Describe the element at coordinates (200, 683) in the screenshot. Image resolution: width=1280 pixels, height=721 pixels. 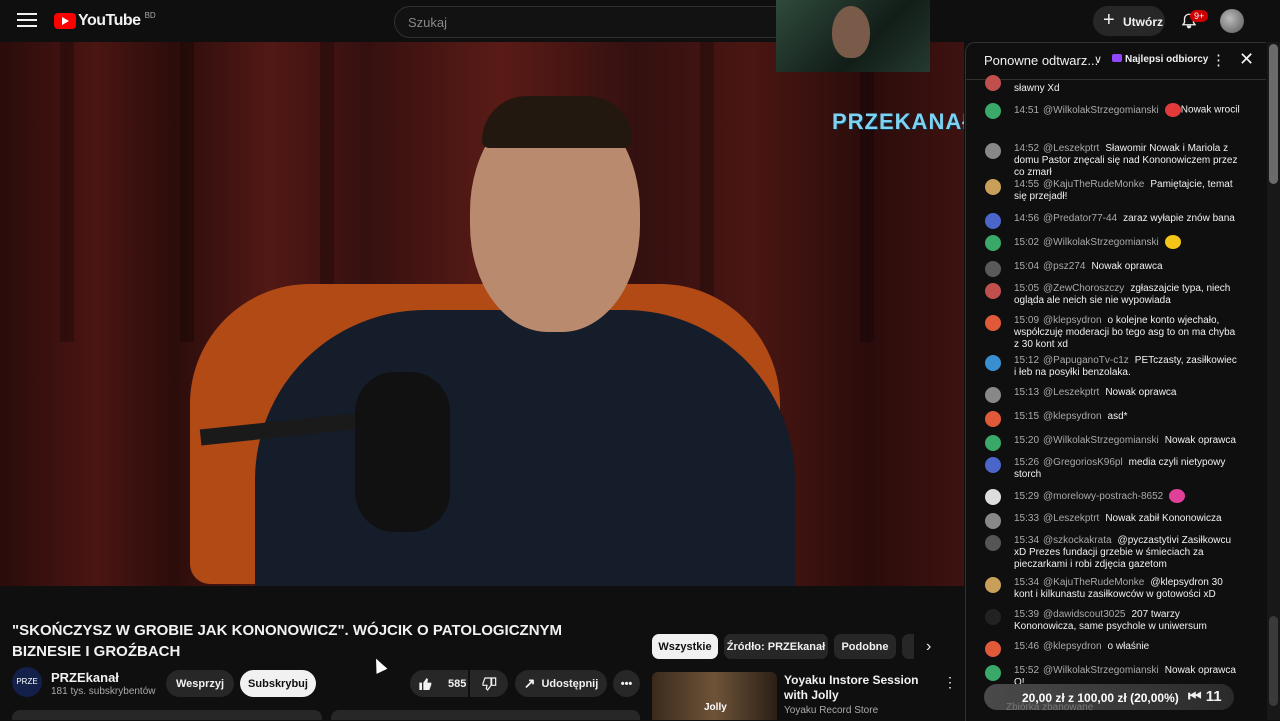
I see `support-button: Wesprzyj` at that location.